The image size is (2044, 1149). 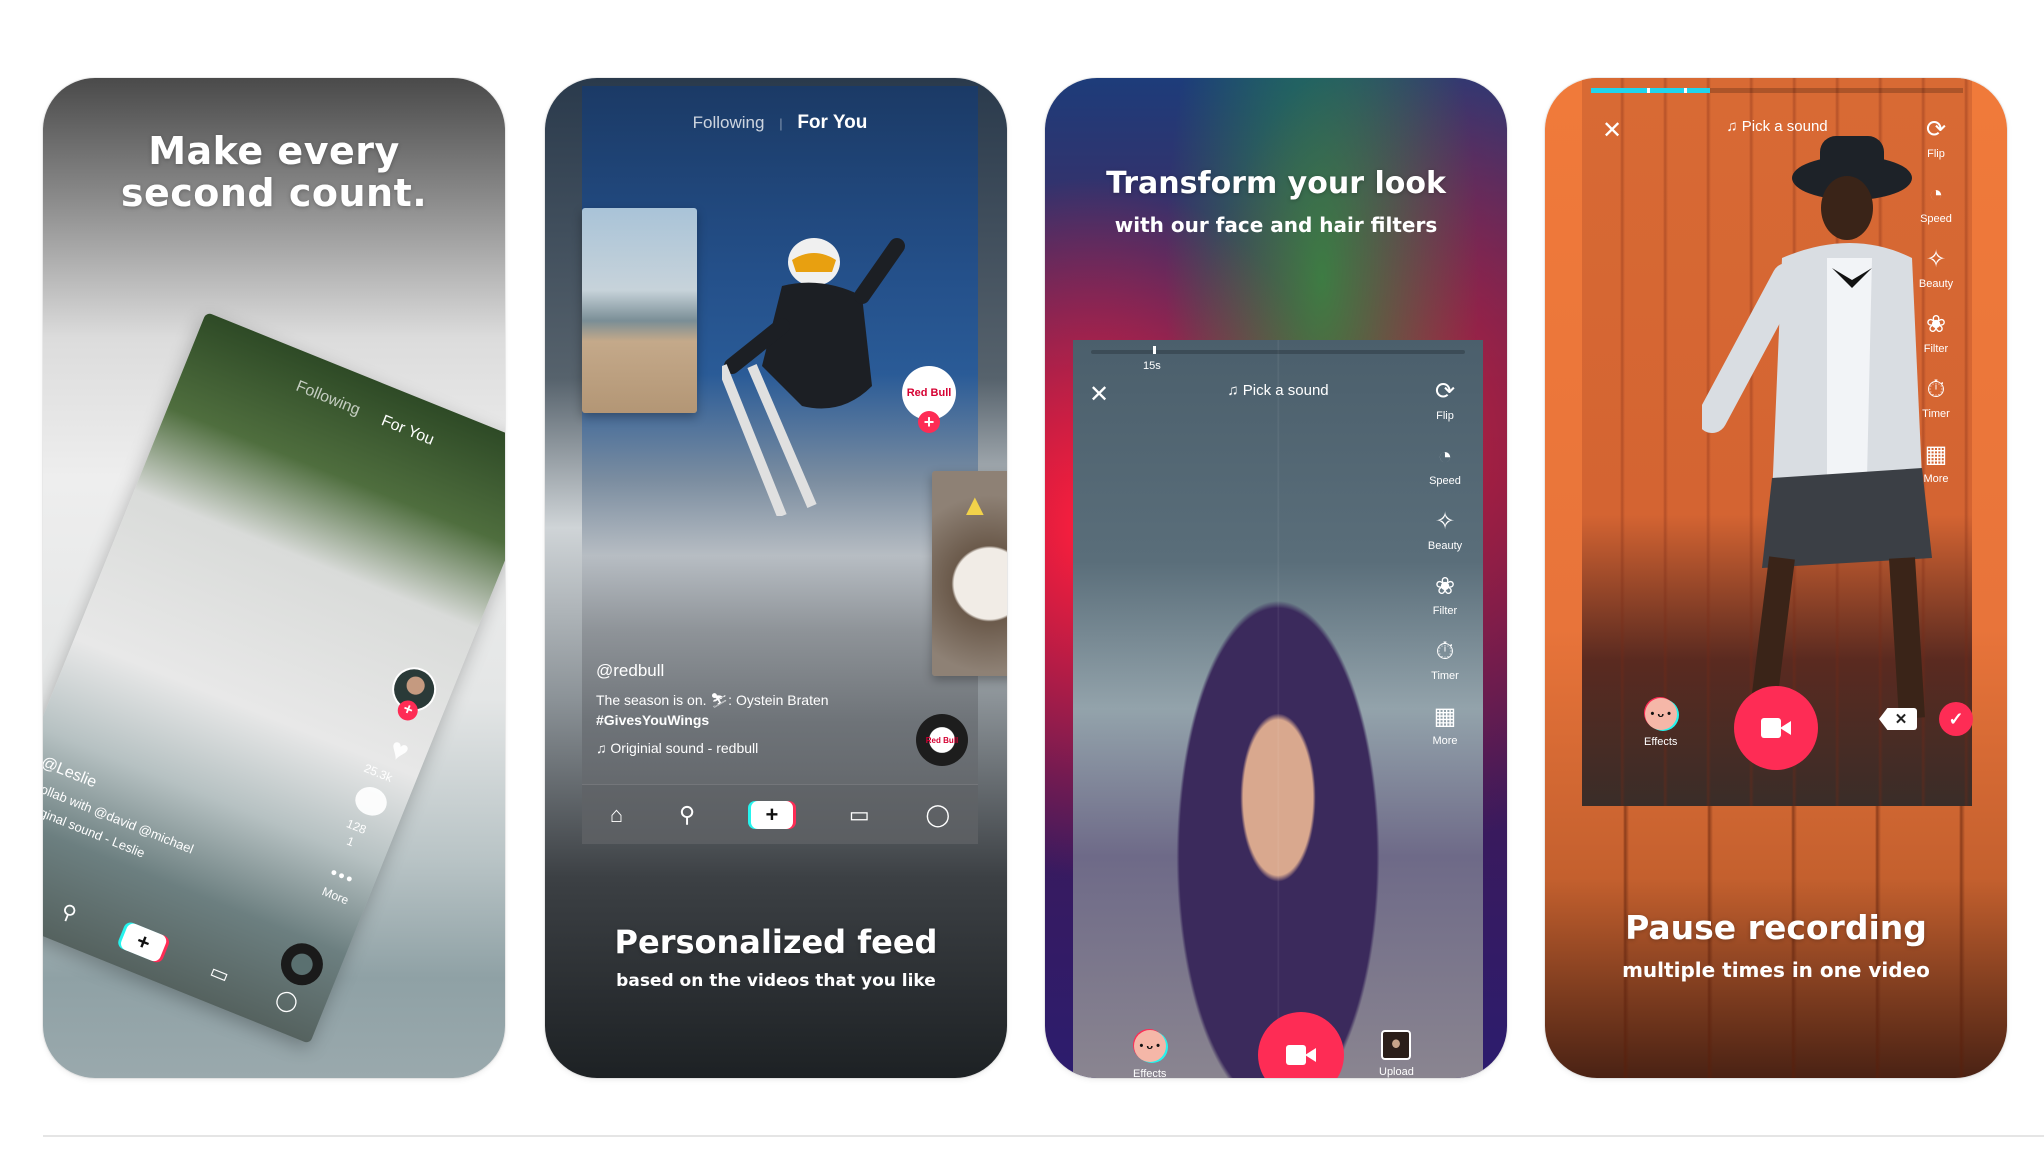 I want to click on home-icon: ⌂, so click(x=616, y=815).